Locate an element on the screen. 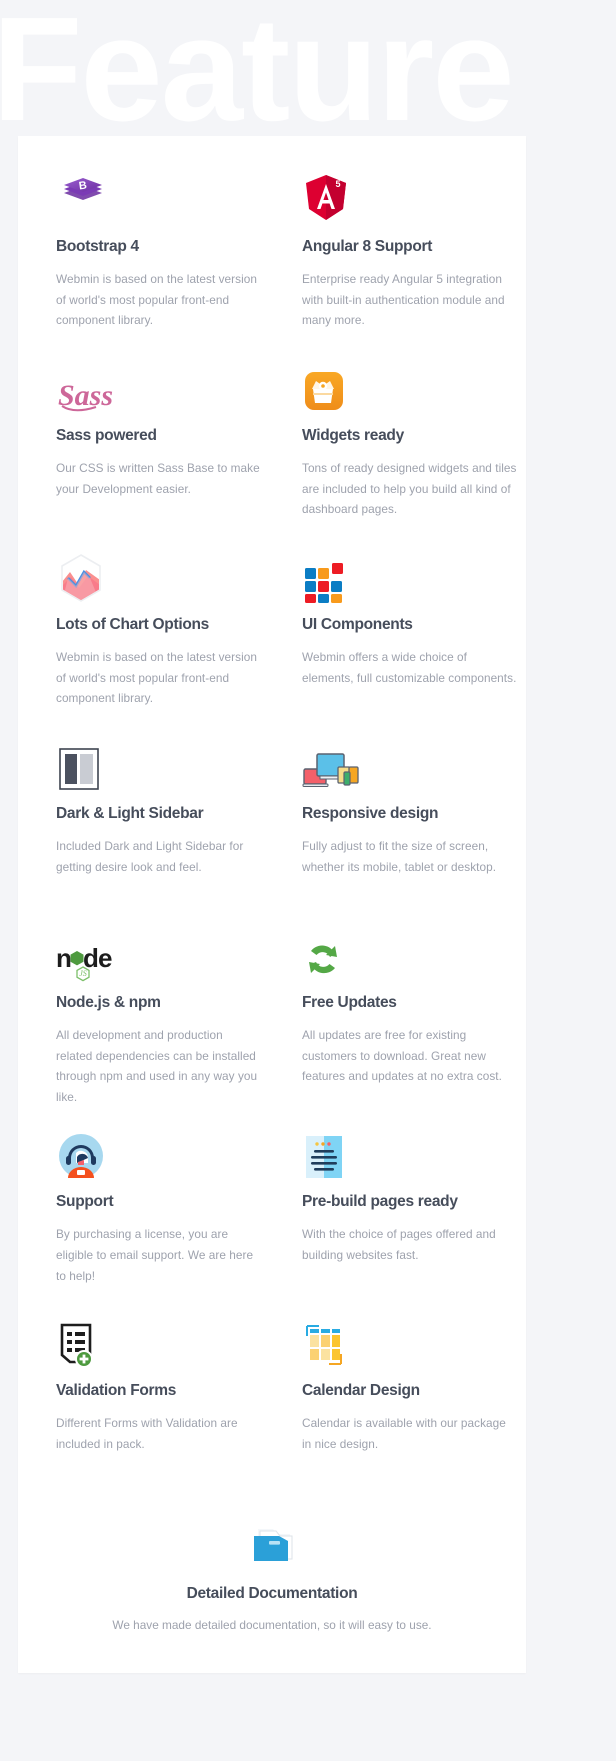 Image resolution: width=616 pixels, height=1761 pixels. sidebar-theme-icon is located at coordinates (158, 766).